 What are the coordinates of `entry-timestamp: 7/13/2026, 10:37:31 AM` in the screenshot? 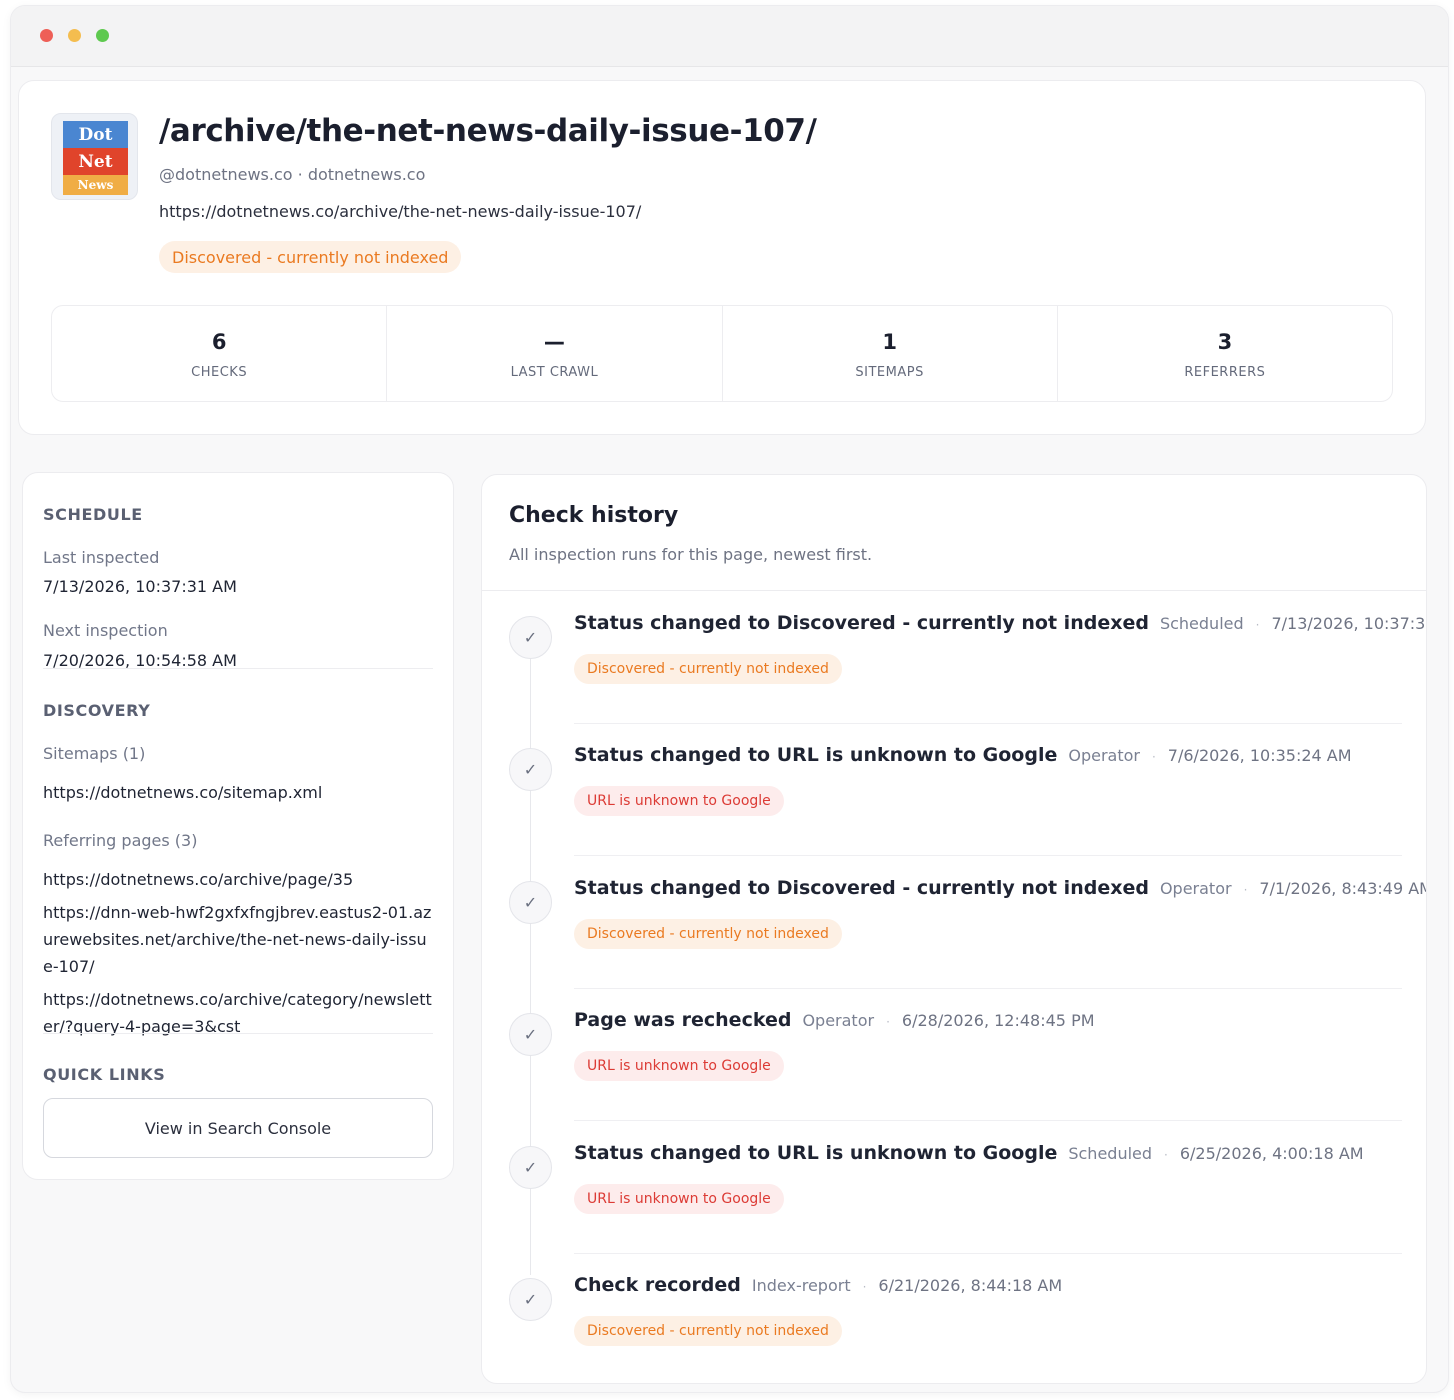 It's located at (1348, 623).